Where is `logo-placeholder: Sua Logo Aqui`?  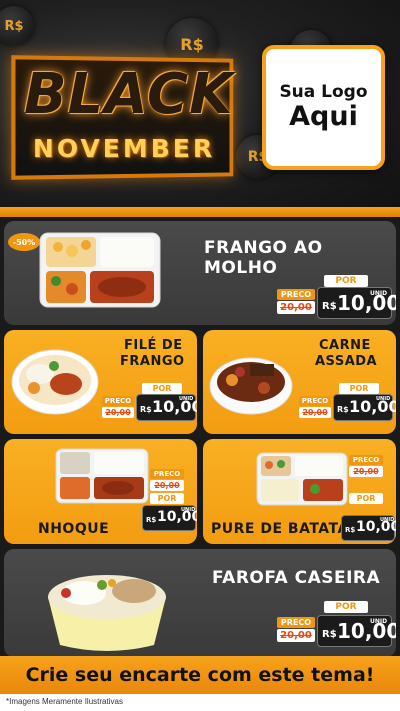
logo-placeholder: Sua Logo Aqui is located at coordinates (323, 107).